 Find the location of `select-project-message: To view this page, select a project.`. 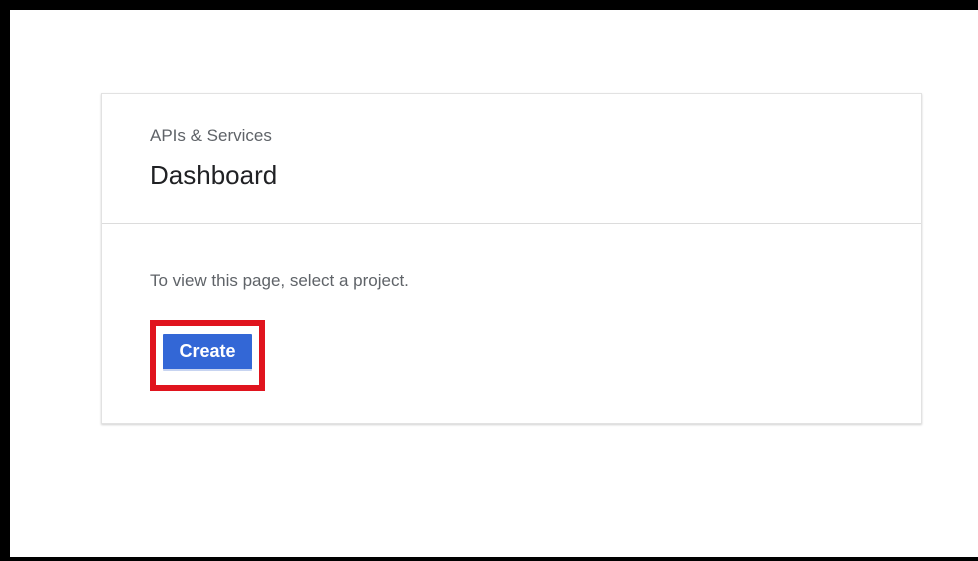

select-project-message: To view this page, select a project. is located at coordinates (279, 280).